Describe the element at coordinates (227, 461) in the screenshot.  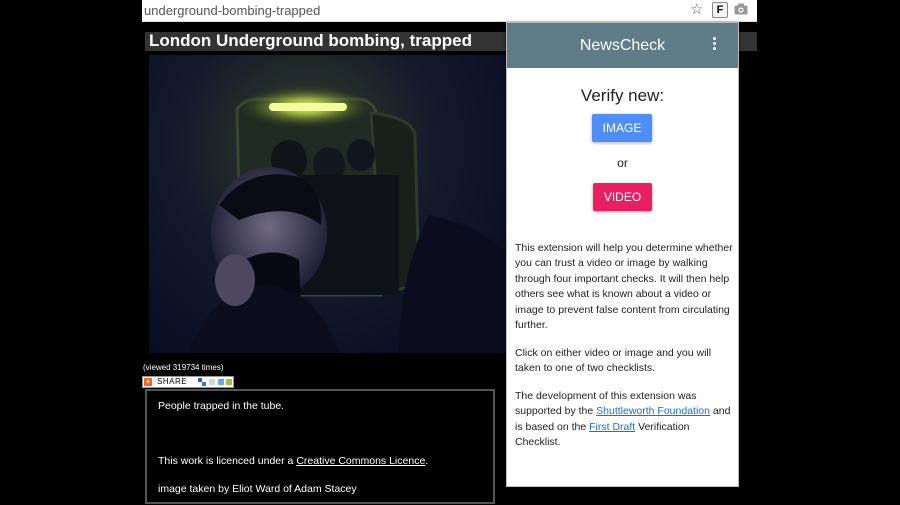
I see `licence-prefix: This work is licenced under a` at that location.